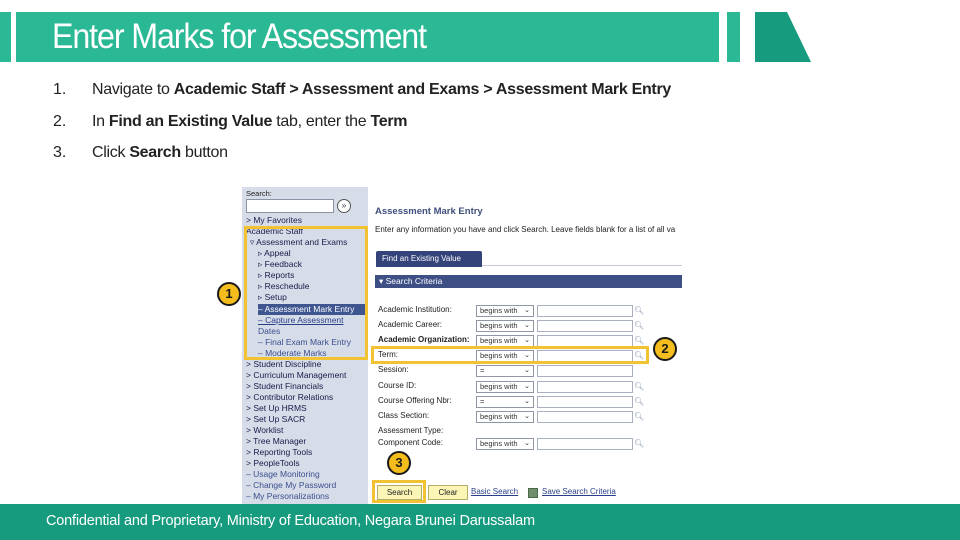  I want to click on search-field-row: Course Offering Nbr: = ⌄ 🔍︎, so click(511, 402).